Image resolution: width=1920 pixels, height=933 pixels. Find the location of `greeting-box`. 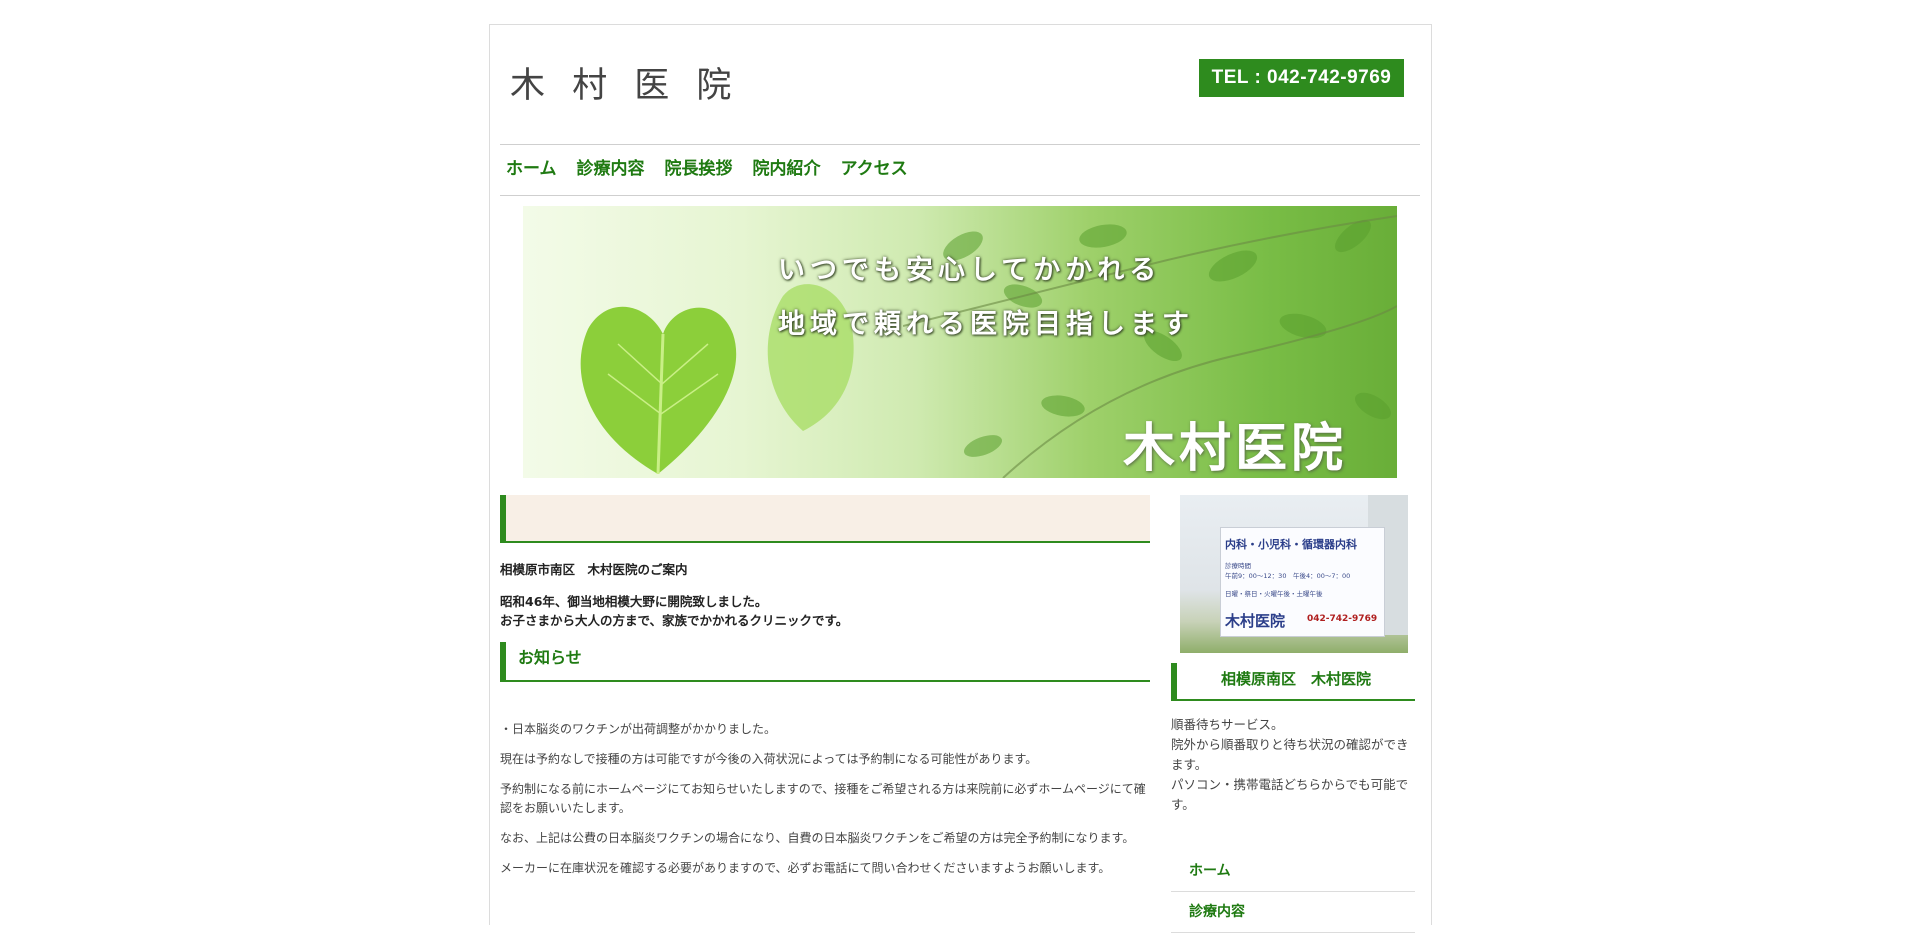

greeting-box is located at coordinates (825, 519).